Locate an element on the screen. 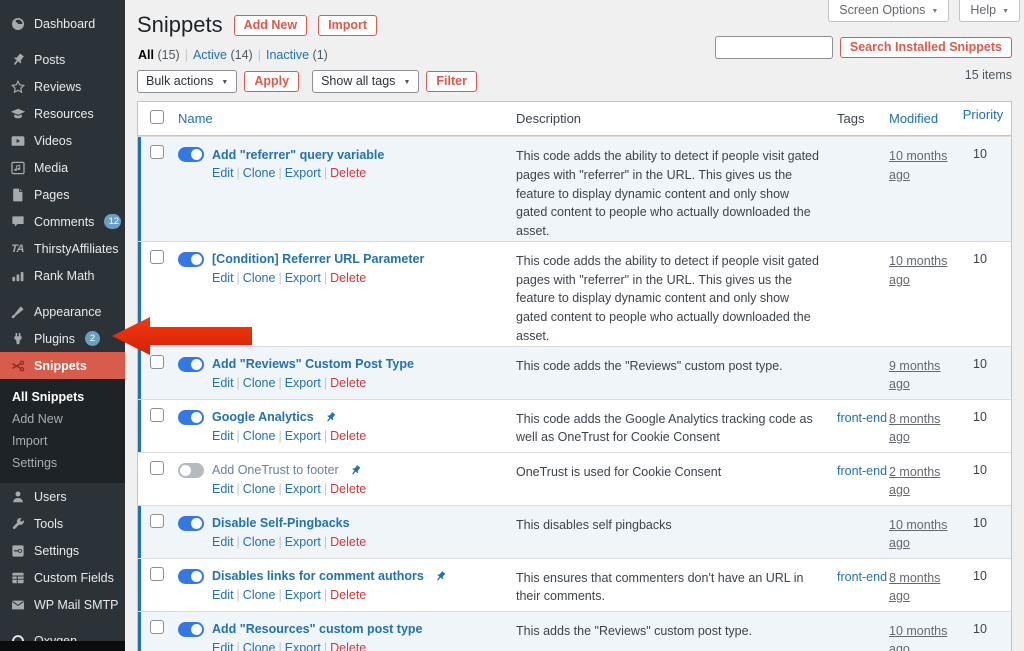 This screenshot has width=1024, height=651. sidebar-item-thirstyaffiliates: TA ThirstyAffiliates is located at coordinates (62, 248).